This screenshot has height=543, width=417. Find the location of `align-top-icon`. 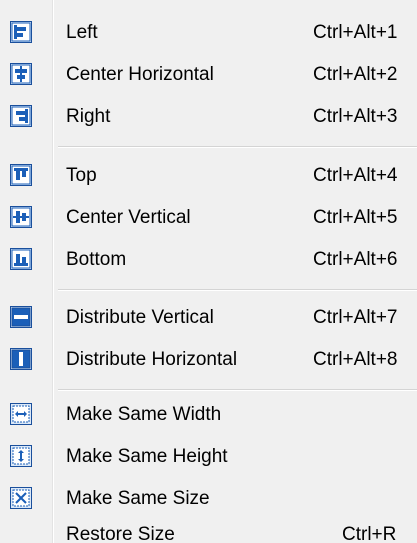

align-top-icon is located at coordinates (21, 175).